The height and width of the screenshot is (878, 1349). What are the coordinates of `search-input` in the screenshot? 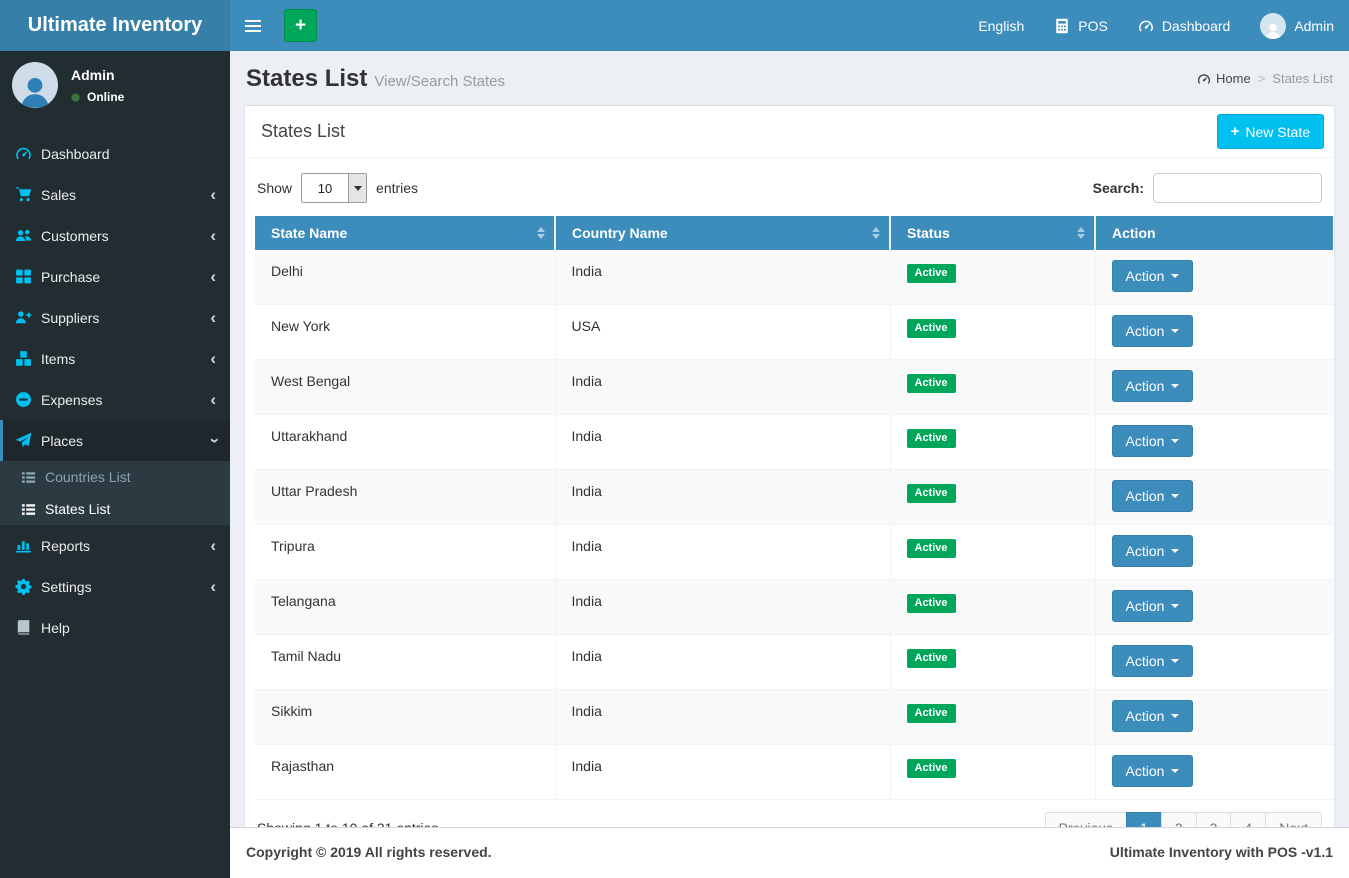 It's located at (1237, 188).